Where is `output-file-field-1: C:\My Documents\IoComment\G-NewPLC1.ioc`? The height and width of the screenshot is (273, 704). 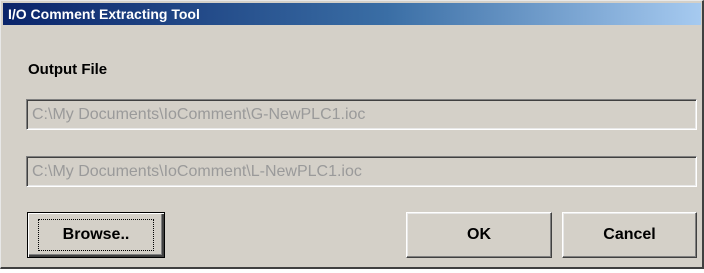
output-file-field-1: C:\My Documents\IoComment\G-NewPLC1.ioc is located at coordinates (361, 114).